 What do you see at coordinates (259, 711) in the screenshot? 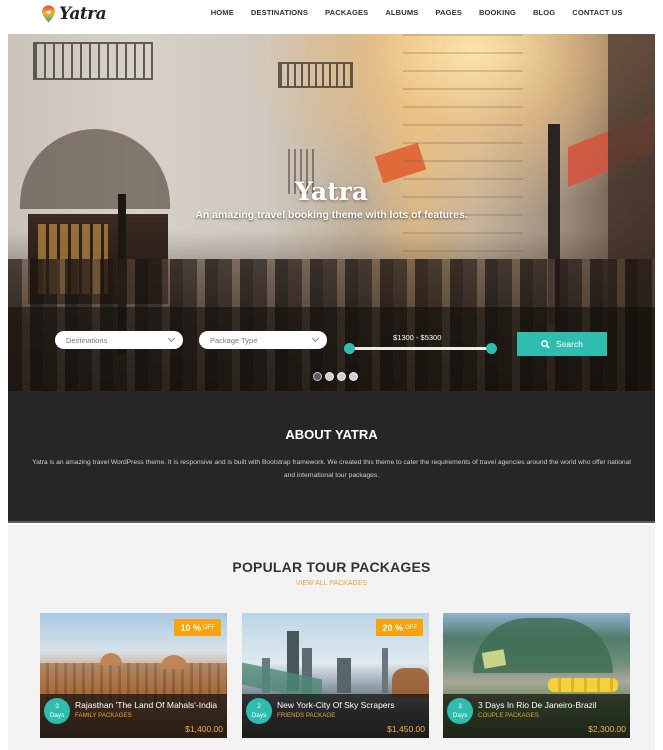
I see `days-badge: 2 Days` at bounding box center [259, 711].